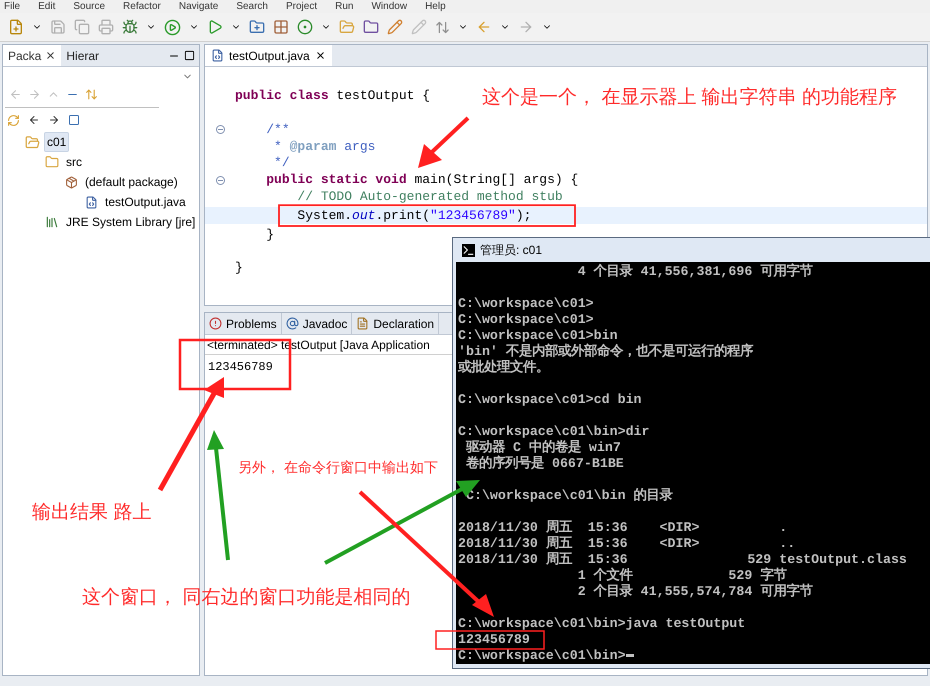 This screenshot has height=686, width=930. What do you see at coordinates (317, 323) in the screenshot?
I see `view-tab: Javadoc` at bounding box center [317, 323].